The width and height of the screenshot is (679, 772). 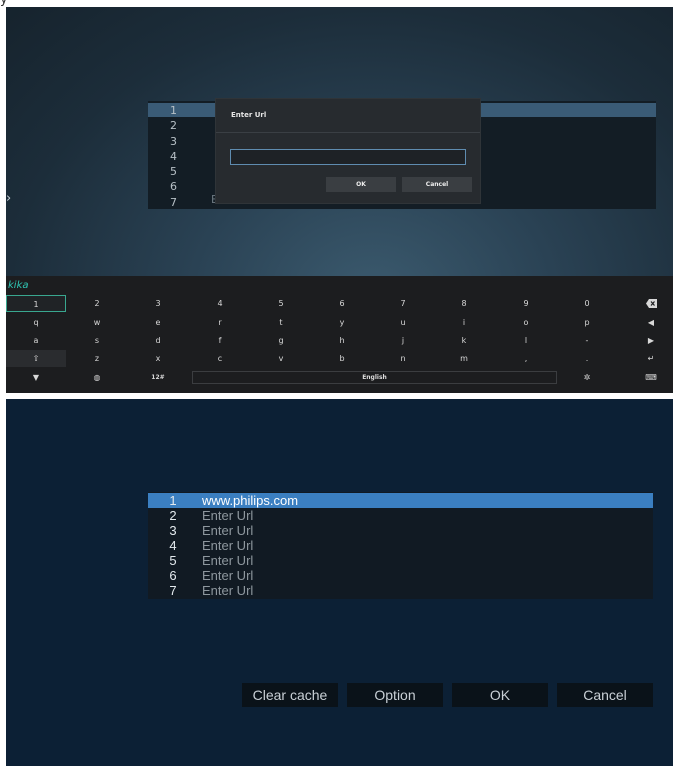 What do you see at coordinates (97, 340) in the screenshot?
I see `key: s` at bounding box center [97, 340].